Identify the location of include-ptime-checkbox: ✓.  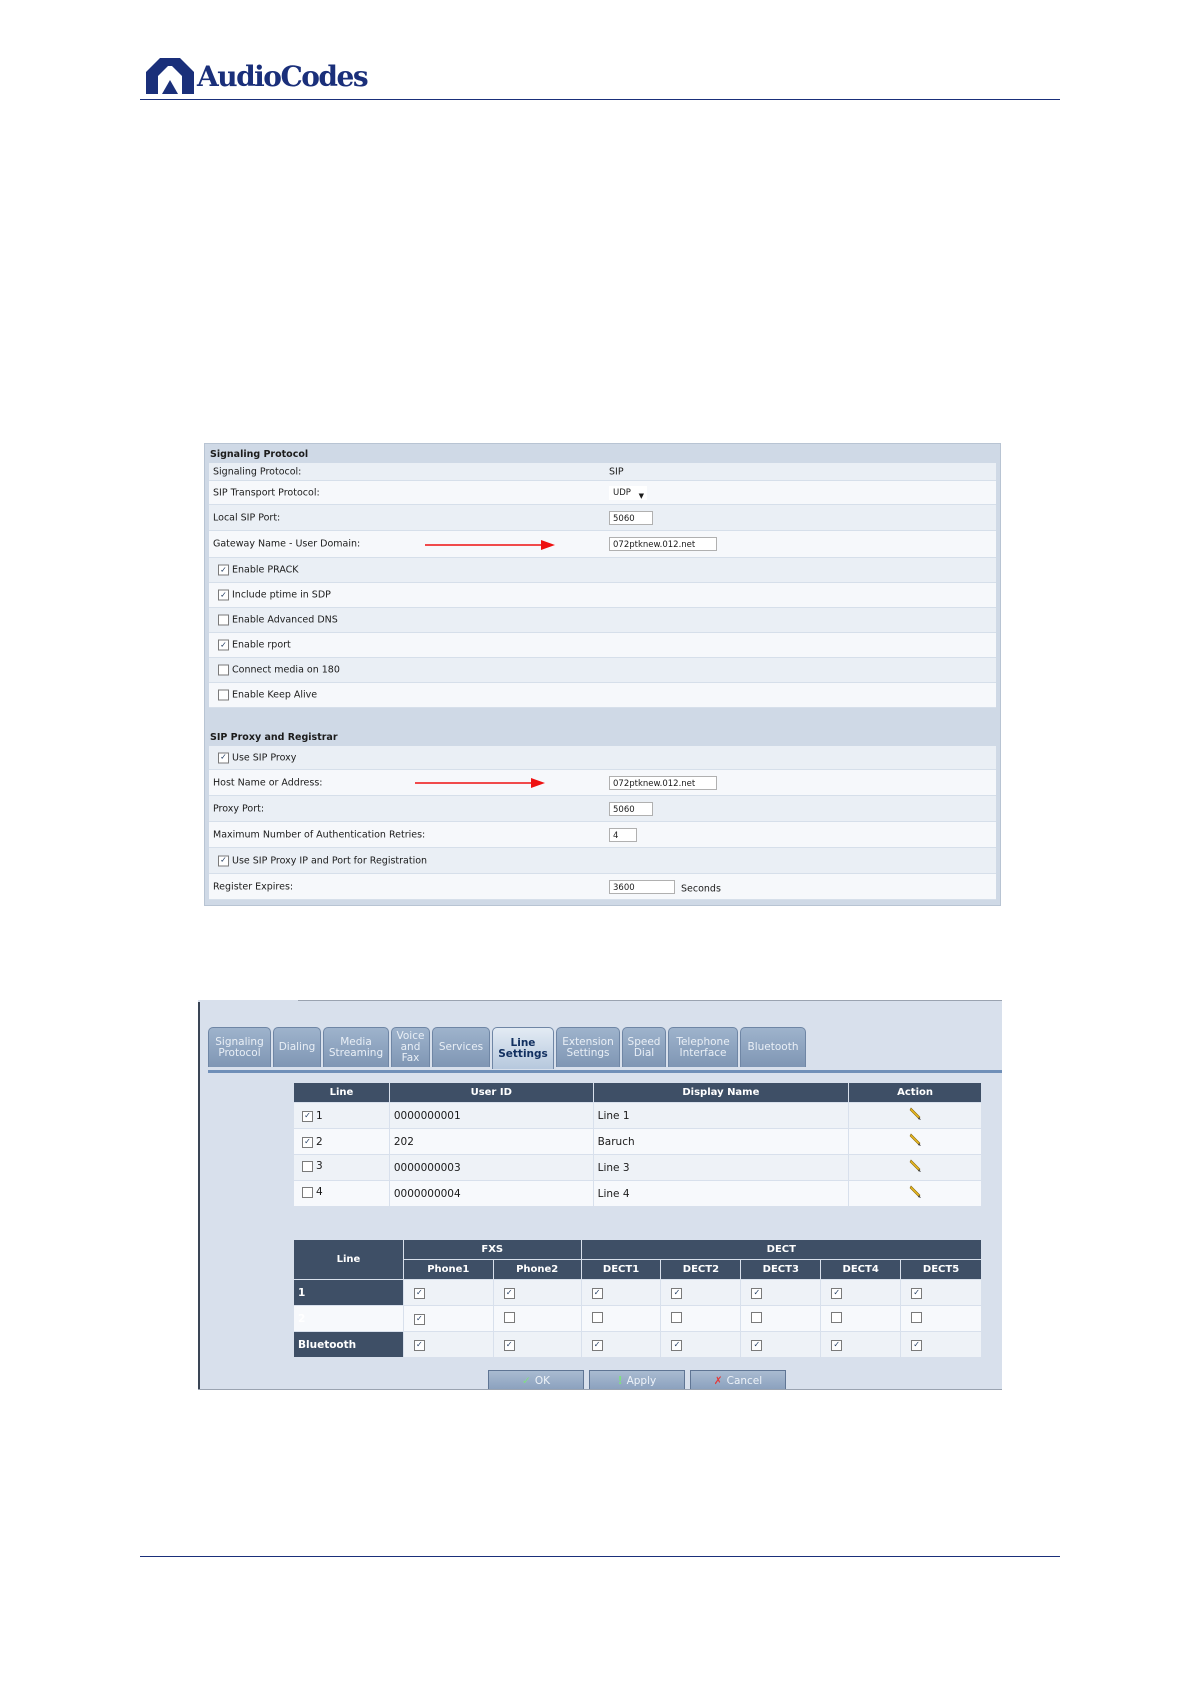
(223, 595).